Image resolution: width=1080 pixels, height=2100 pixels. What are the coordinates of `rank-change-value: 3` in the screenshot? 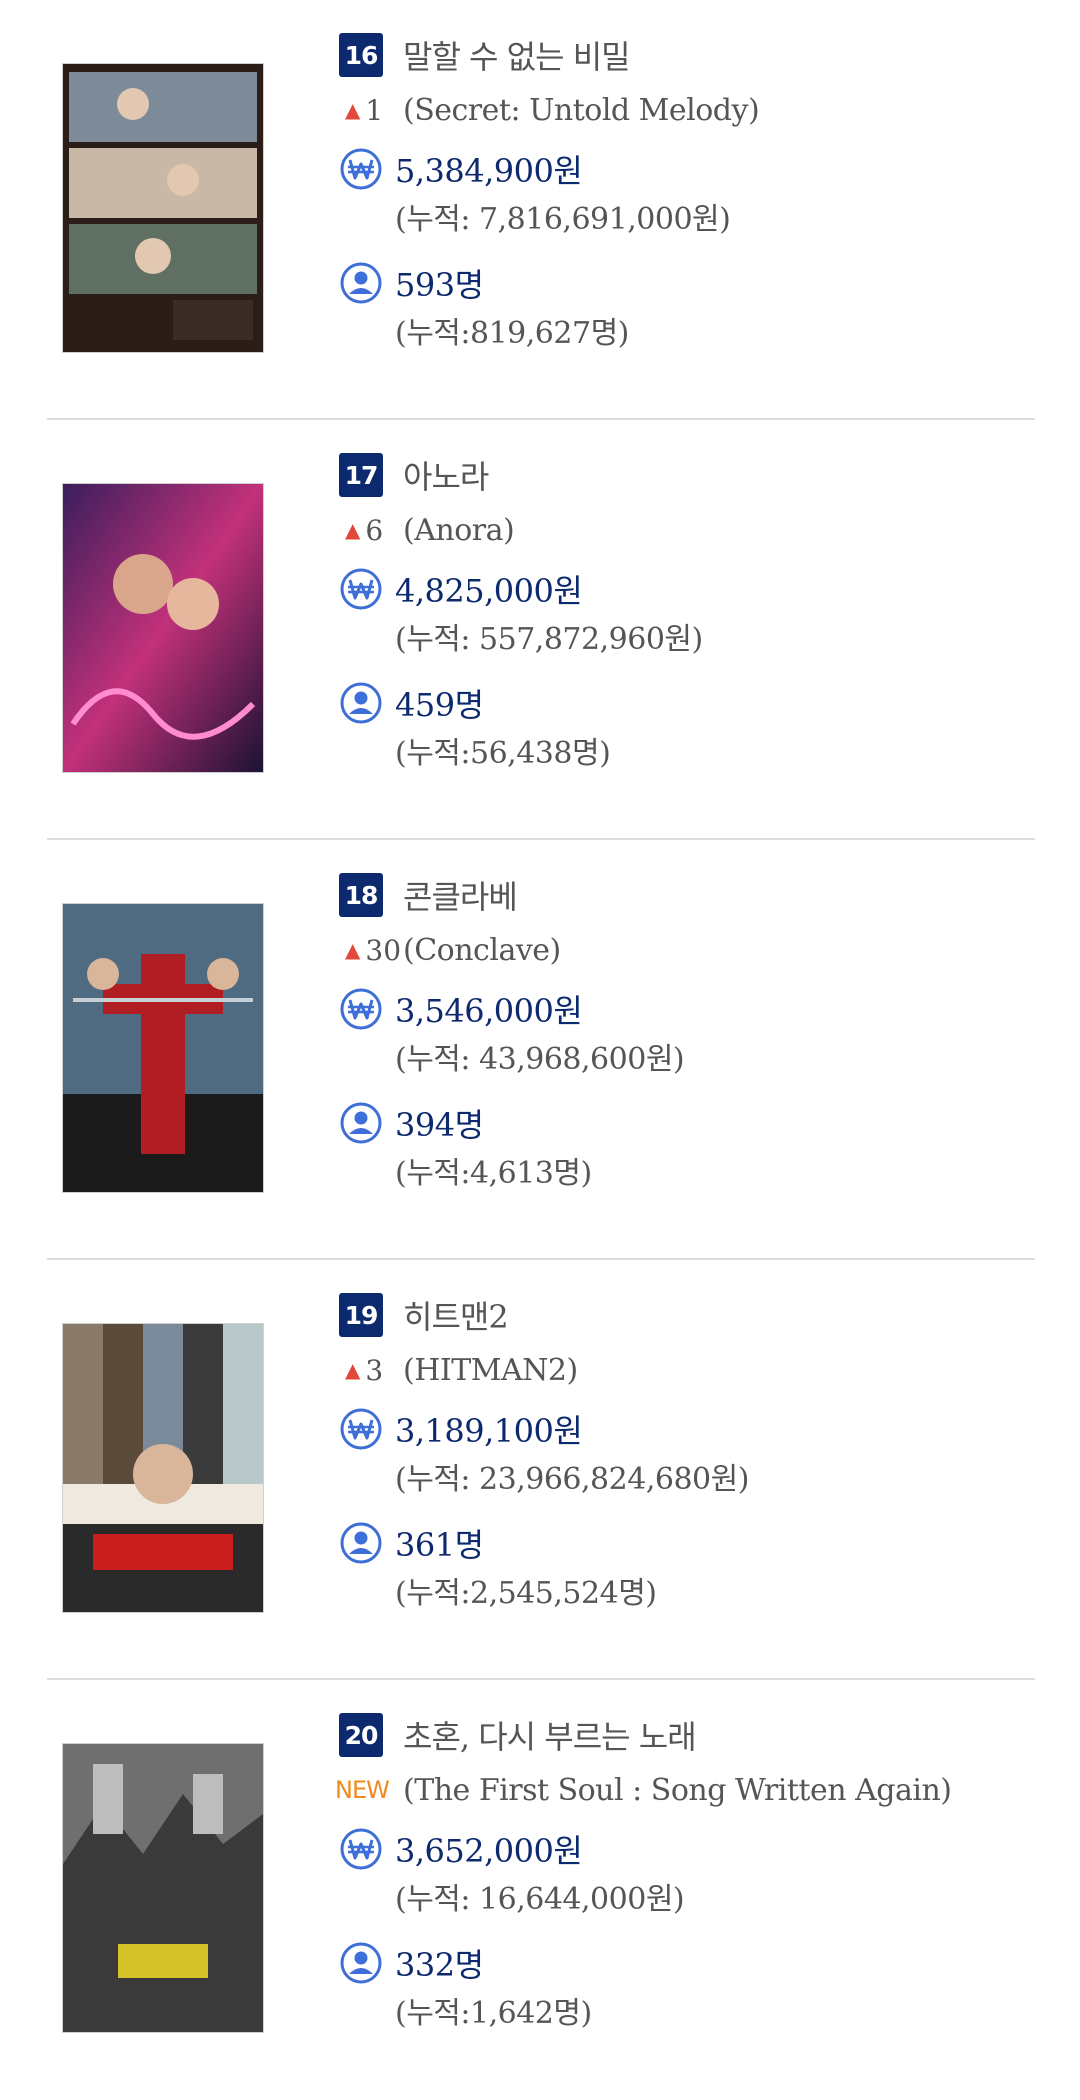 It's located at (374, 1370).